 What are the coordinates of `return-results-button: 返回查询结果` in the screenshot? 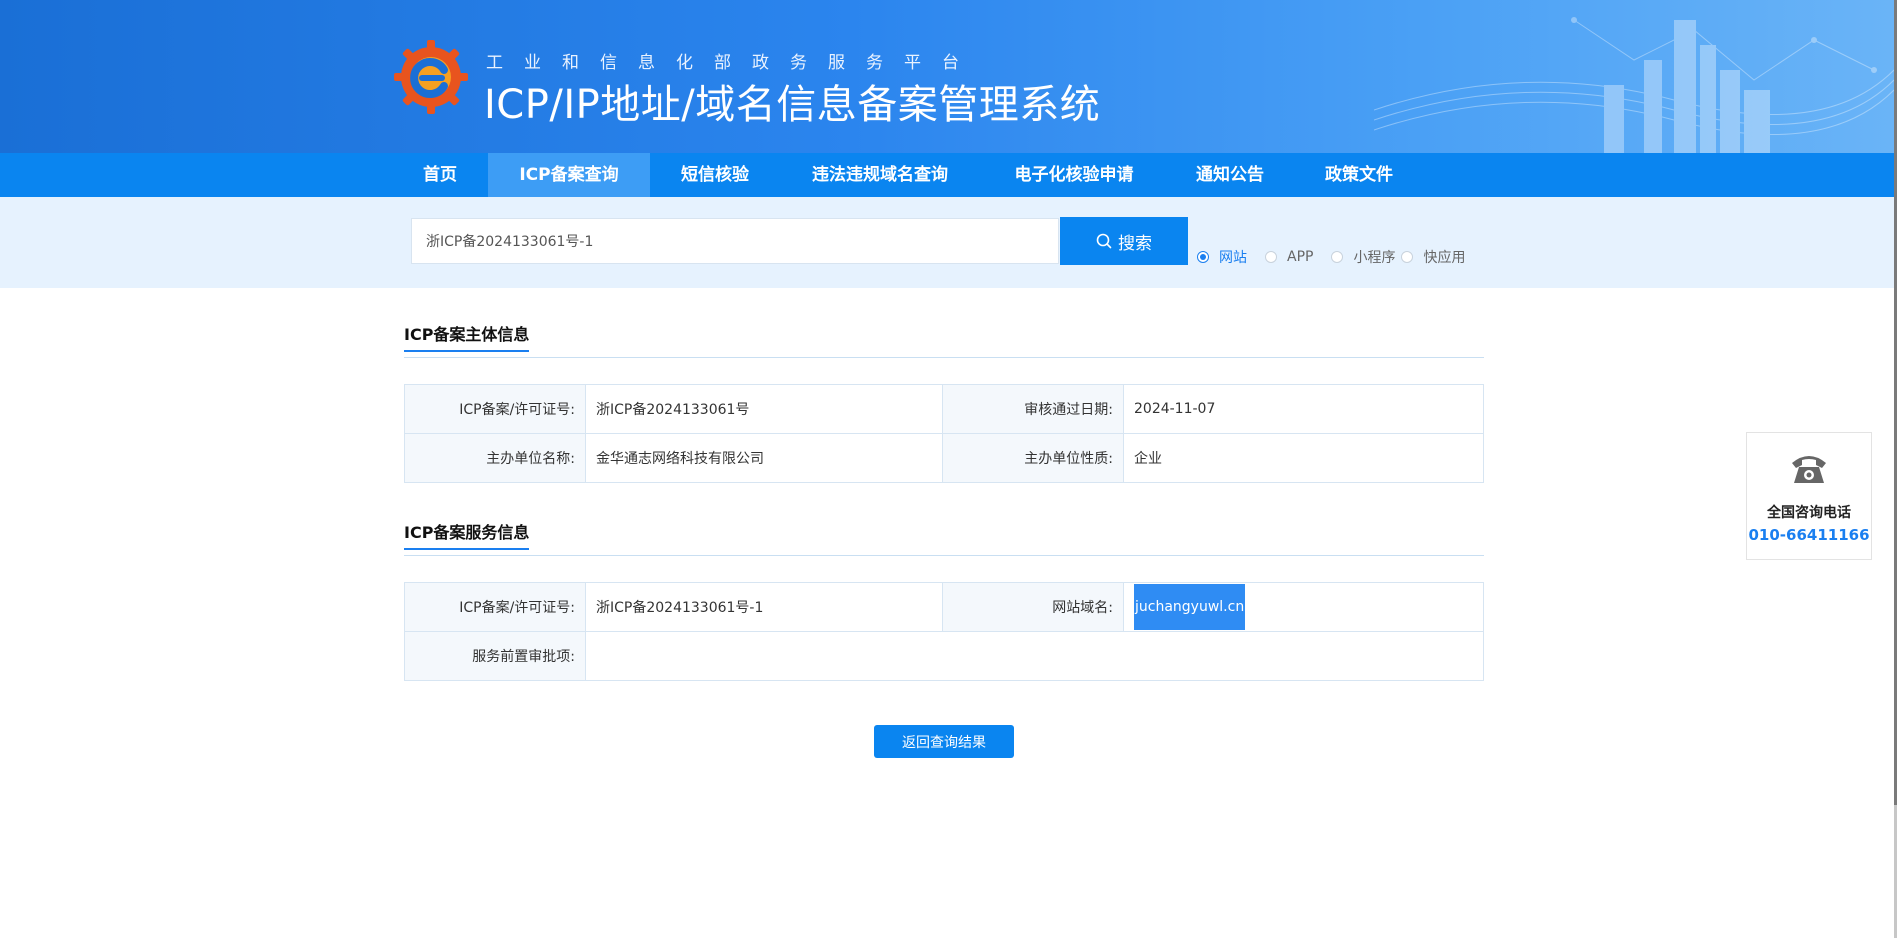 It's located at (944, 741).